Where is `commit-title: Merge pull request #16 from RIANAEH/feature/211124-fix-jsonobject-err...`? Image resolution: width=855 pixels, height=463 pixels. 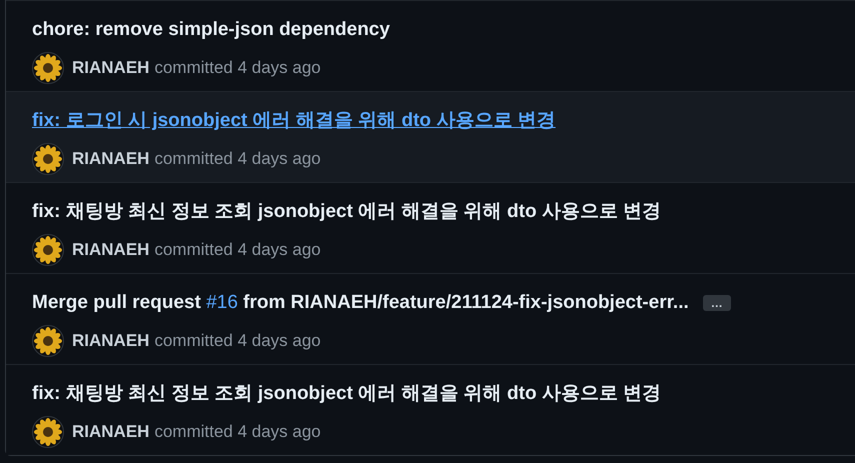
commit-title: Merge pull request #16 from RIANAEH/feature/211124-fix-jsonobject-err... is located at coordinates (360, 303).